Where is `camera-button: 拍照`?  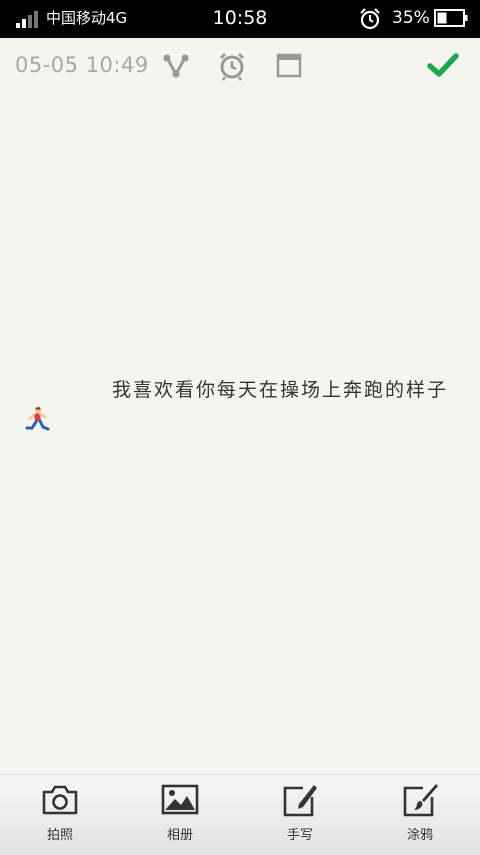
camera-button: 拍照 is located at coordinates (60, 815).